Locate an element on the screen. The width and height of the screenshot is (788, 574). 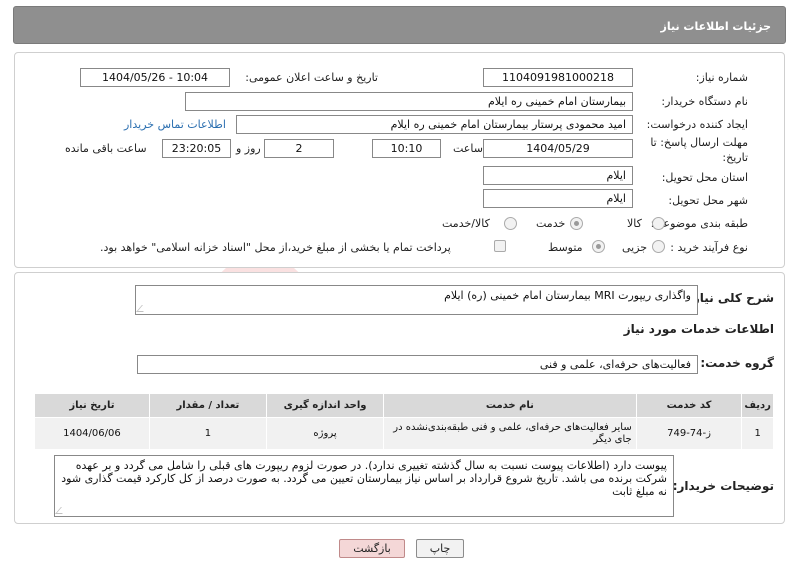
buyer-org-field: بیمارستان امام خمینی ره ایلام is located at coordinates (409, 101).